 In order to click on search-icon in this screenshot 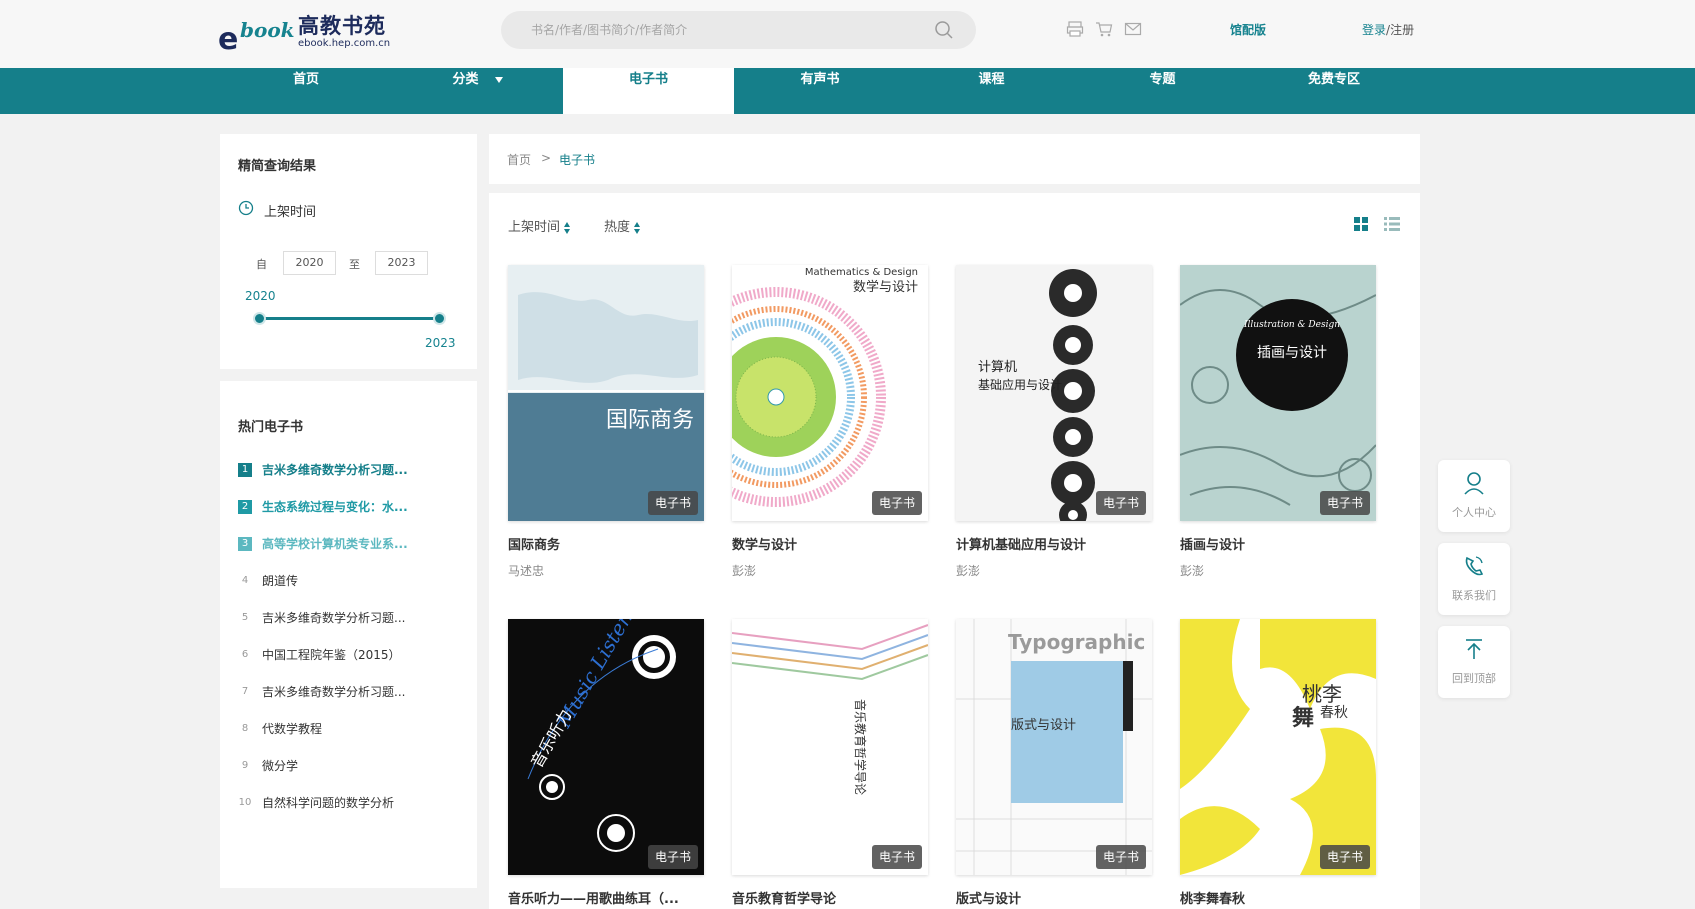, I will do `click(944, 30)`.